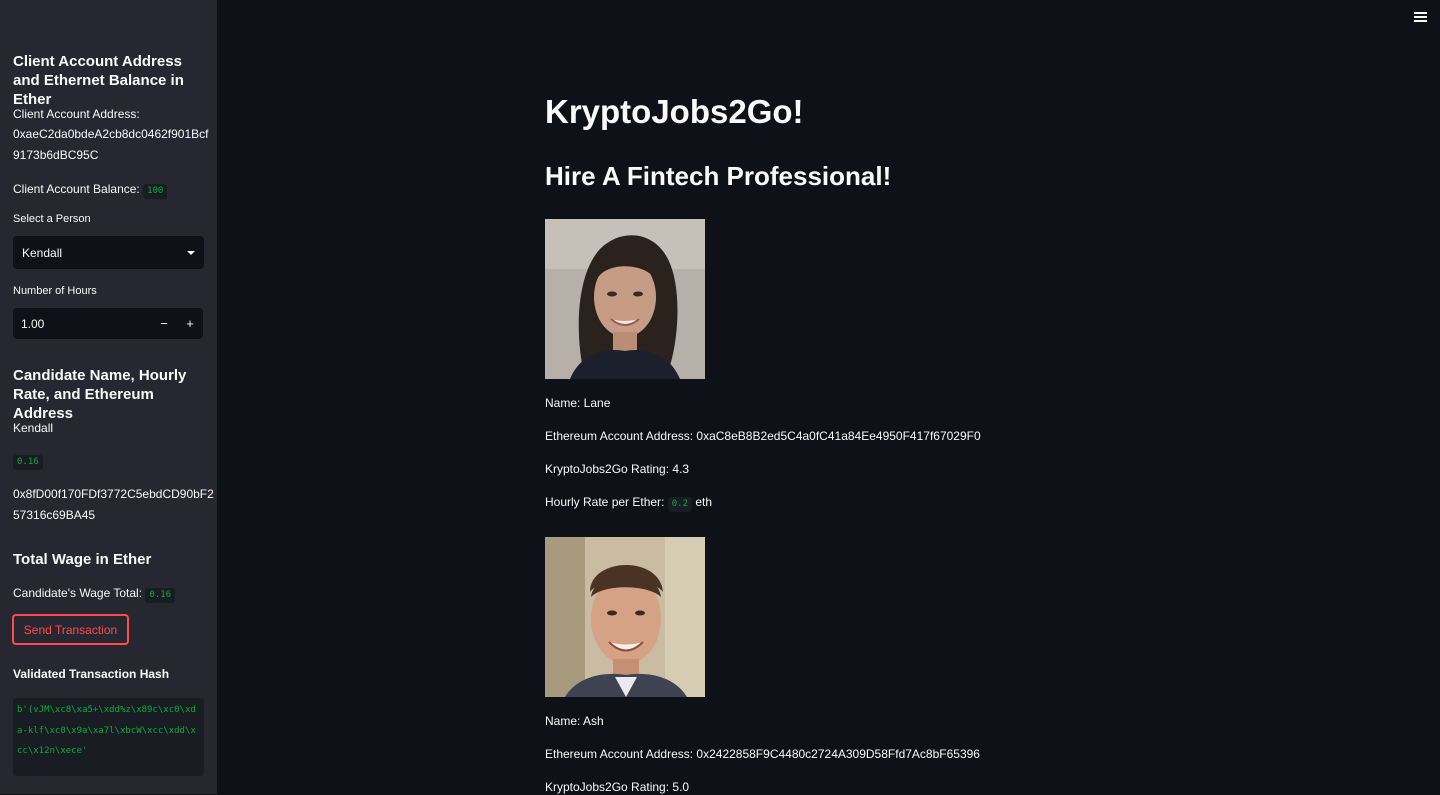 Image resolution: width=1440 pixels, height=795 pixels. What do you see at coordinates (82, 324) in the screenshot?
I see `hours-input: 1.00` at bounding box center [82, 324].